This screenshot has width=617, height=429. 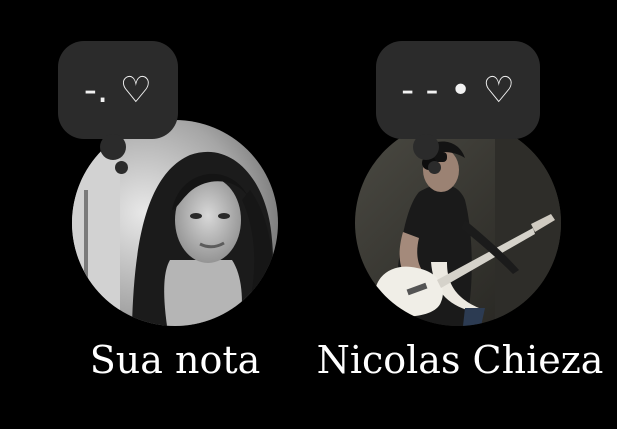 What do you see at coordinates (175, 360) in the screenshot?
I see `note-owner-label: Sua nota` at bounding box center [175, 360].